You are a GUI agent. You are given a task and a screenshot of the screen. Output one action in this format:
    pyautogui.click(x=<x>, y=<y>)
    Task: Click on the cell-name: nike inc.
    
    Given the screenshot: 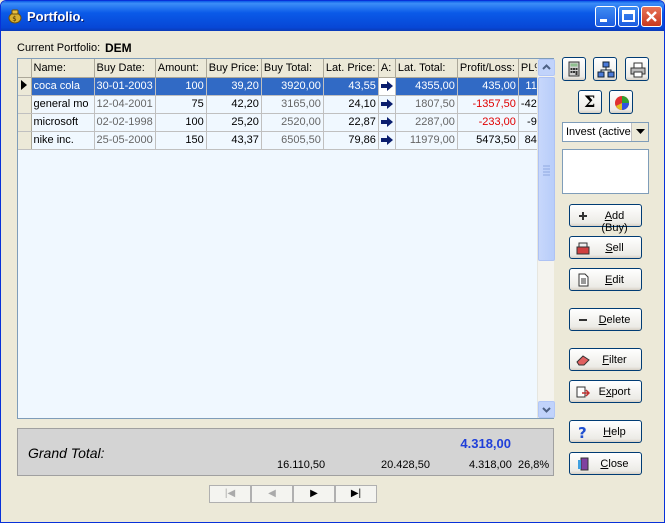 What is the action you would take?
    pyautogui.click(x=63, y=140)
    